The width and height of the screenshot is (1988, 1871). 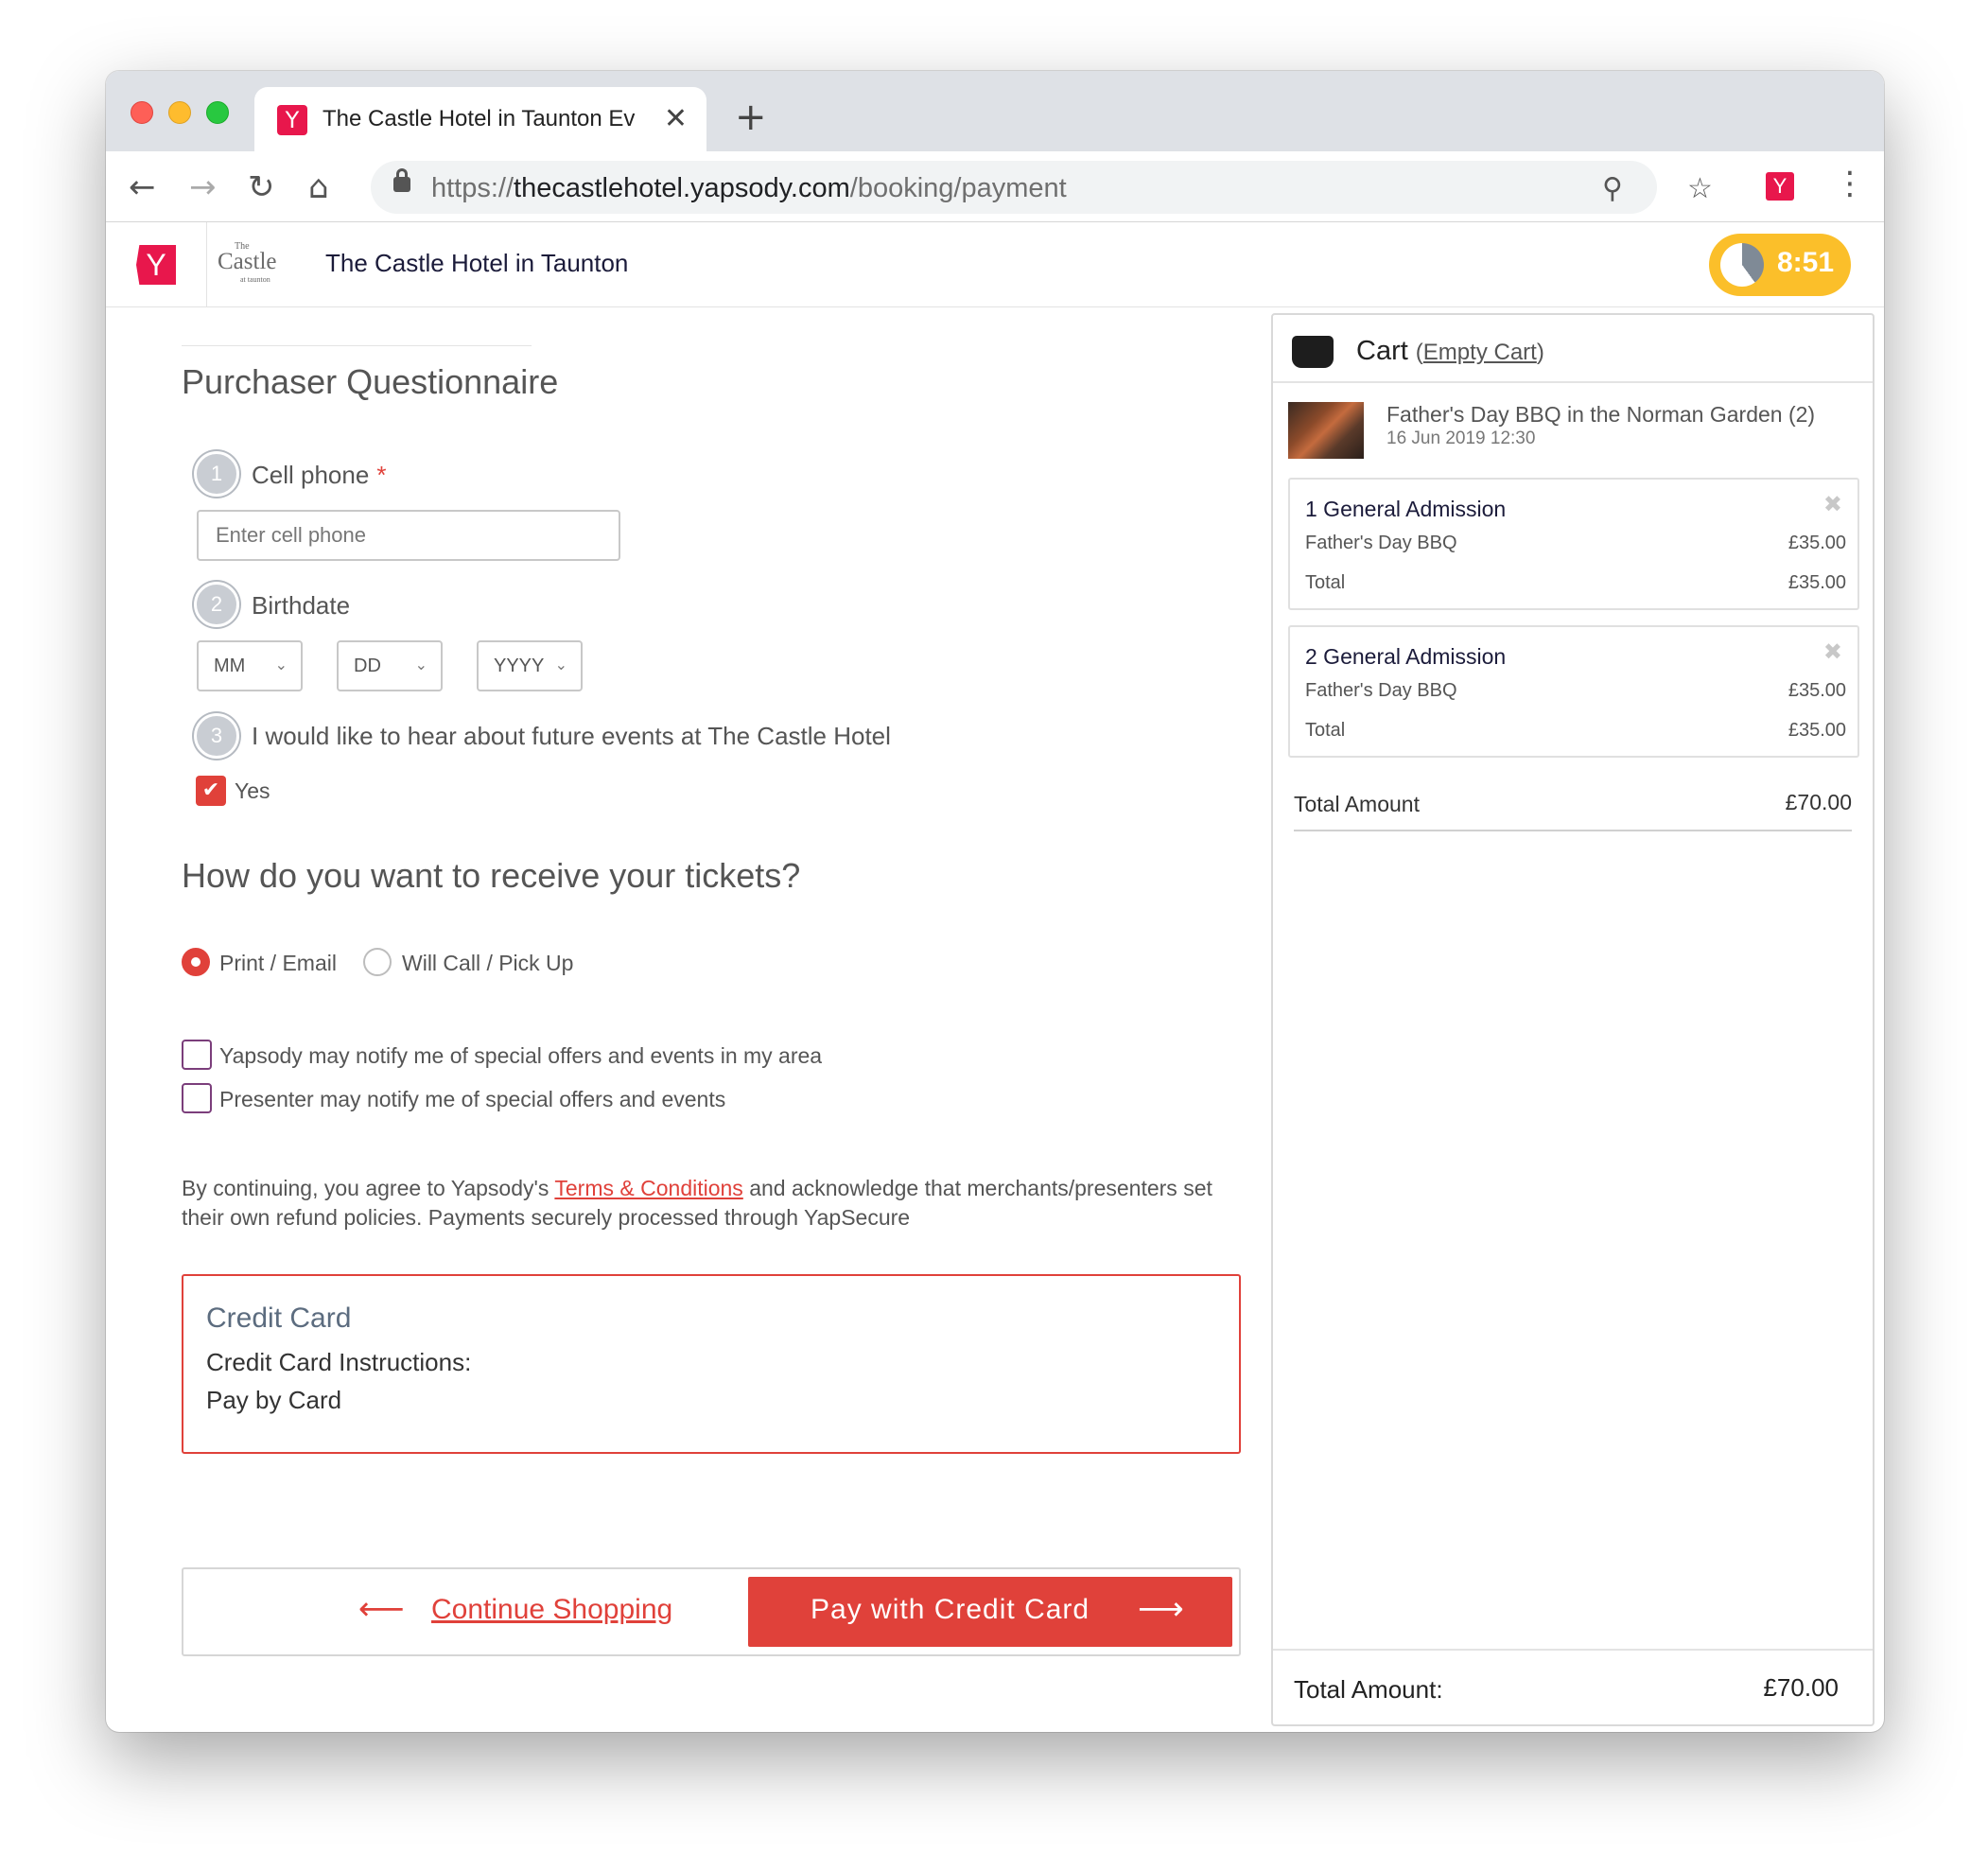 What do you see at coordinates (995, 111) in the screenshot?
I see `title-bar: Y The Castle Hotel in Taunton Ev ✕ +` at bounding box center [995, 111].